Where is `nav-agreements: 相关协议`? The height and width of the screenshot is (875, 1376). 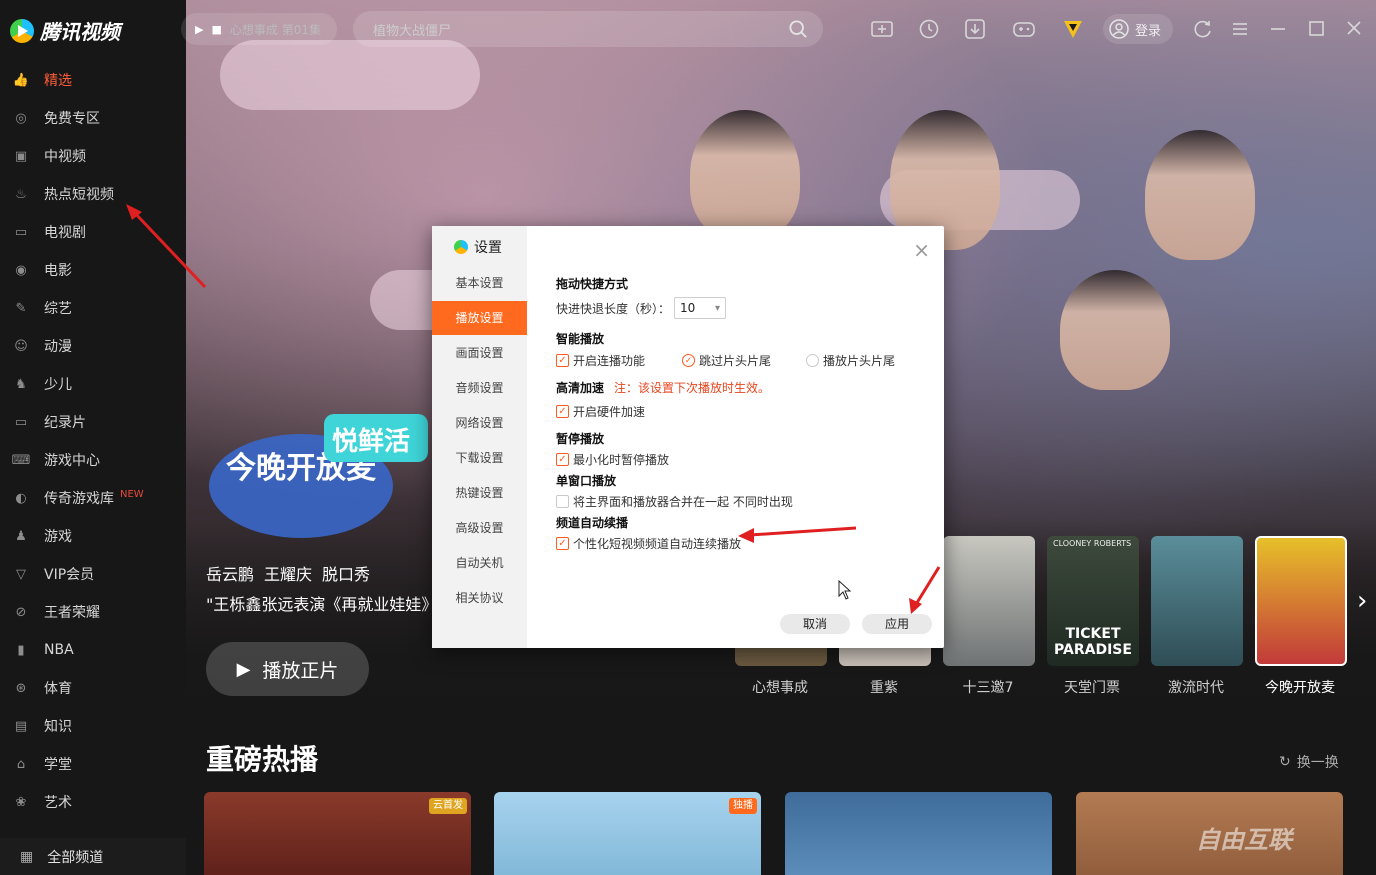
nav-agreements: 相关协议 is located at coordinates (479, 598).